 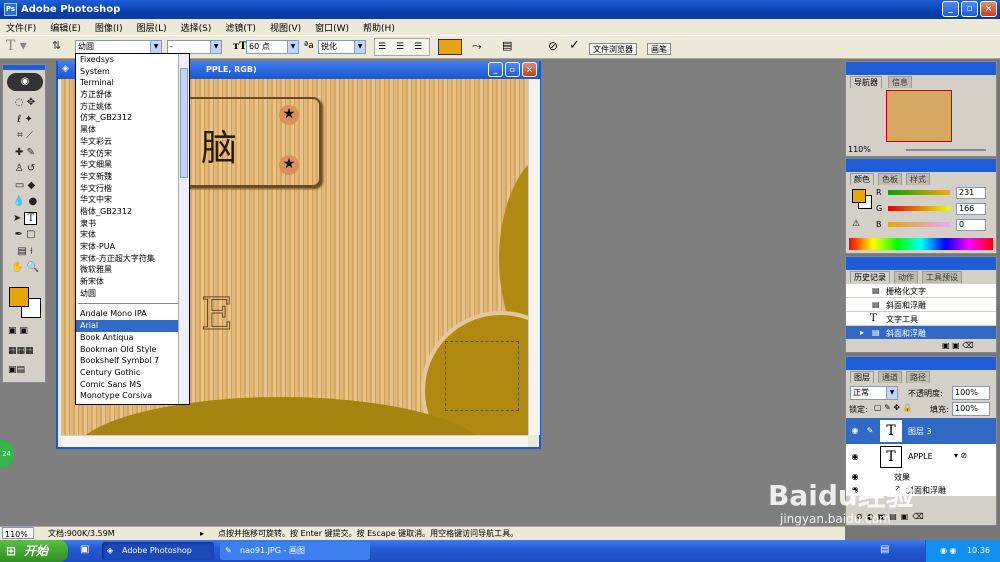 I want to click on path-select-tool-icon: ➤, so click(x=17, y=218).